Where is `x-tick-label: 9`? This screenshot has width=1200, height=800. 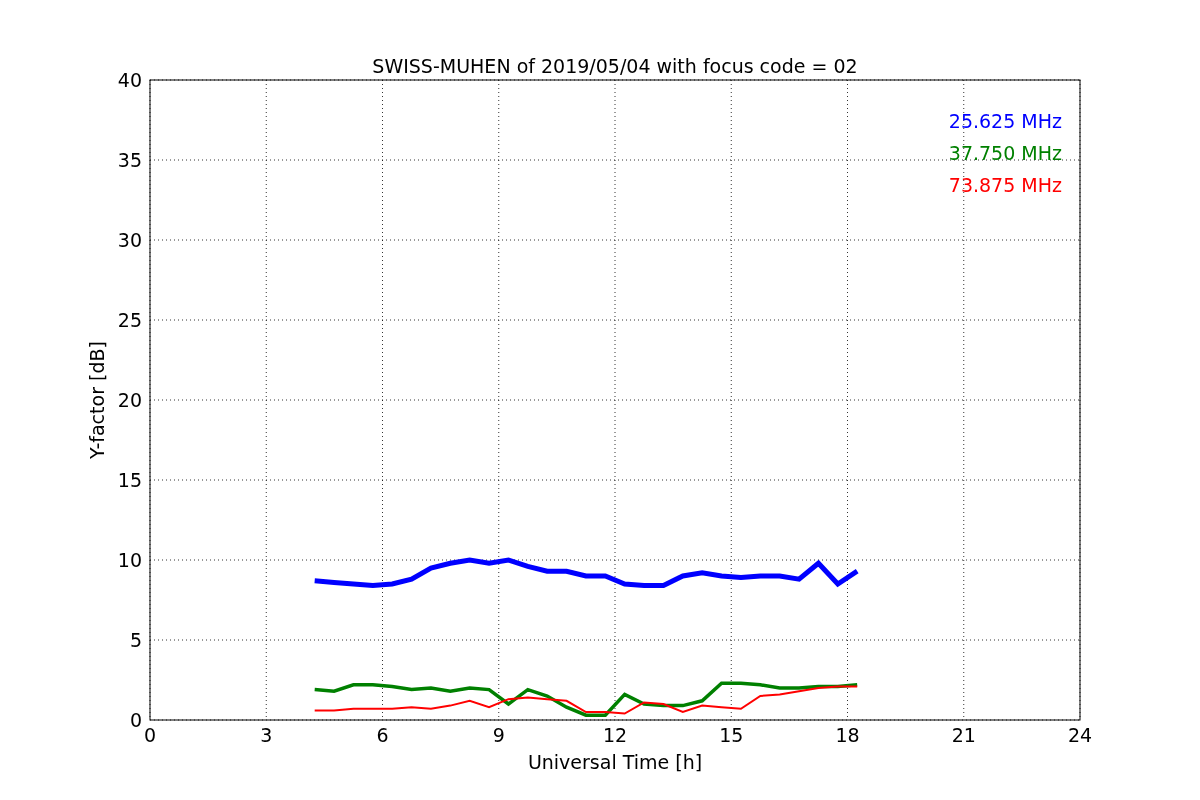 x-tick-label: 9 is located at coordinates (498, 735).